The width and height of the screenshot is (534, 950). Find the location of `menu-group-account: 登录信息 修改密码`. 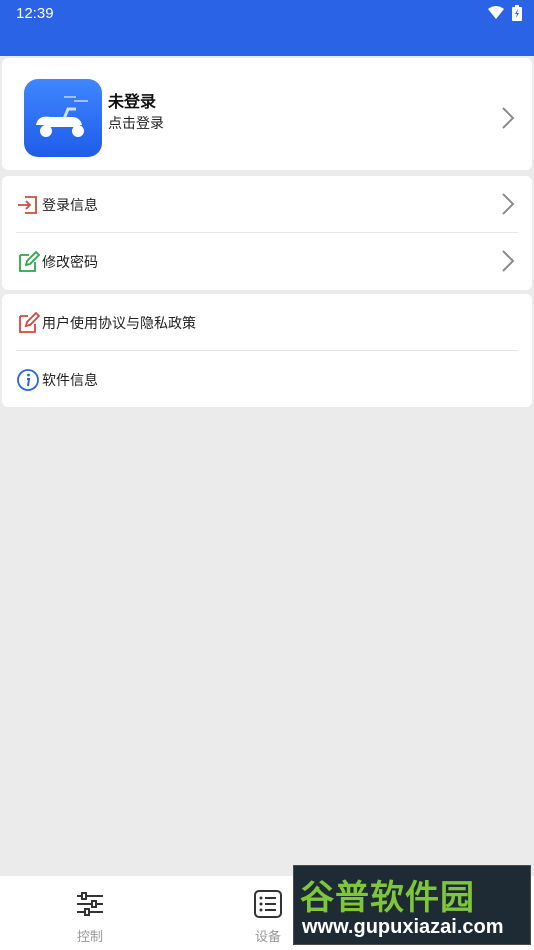

menu-group-account: 登录信息 修改密码 is located at coordinates (267, 233).